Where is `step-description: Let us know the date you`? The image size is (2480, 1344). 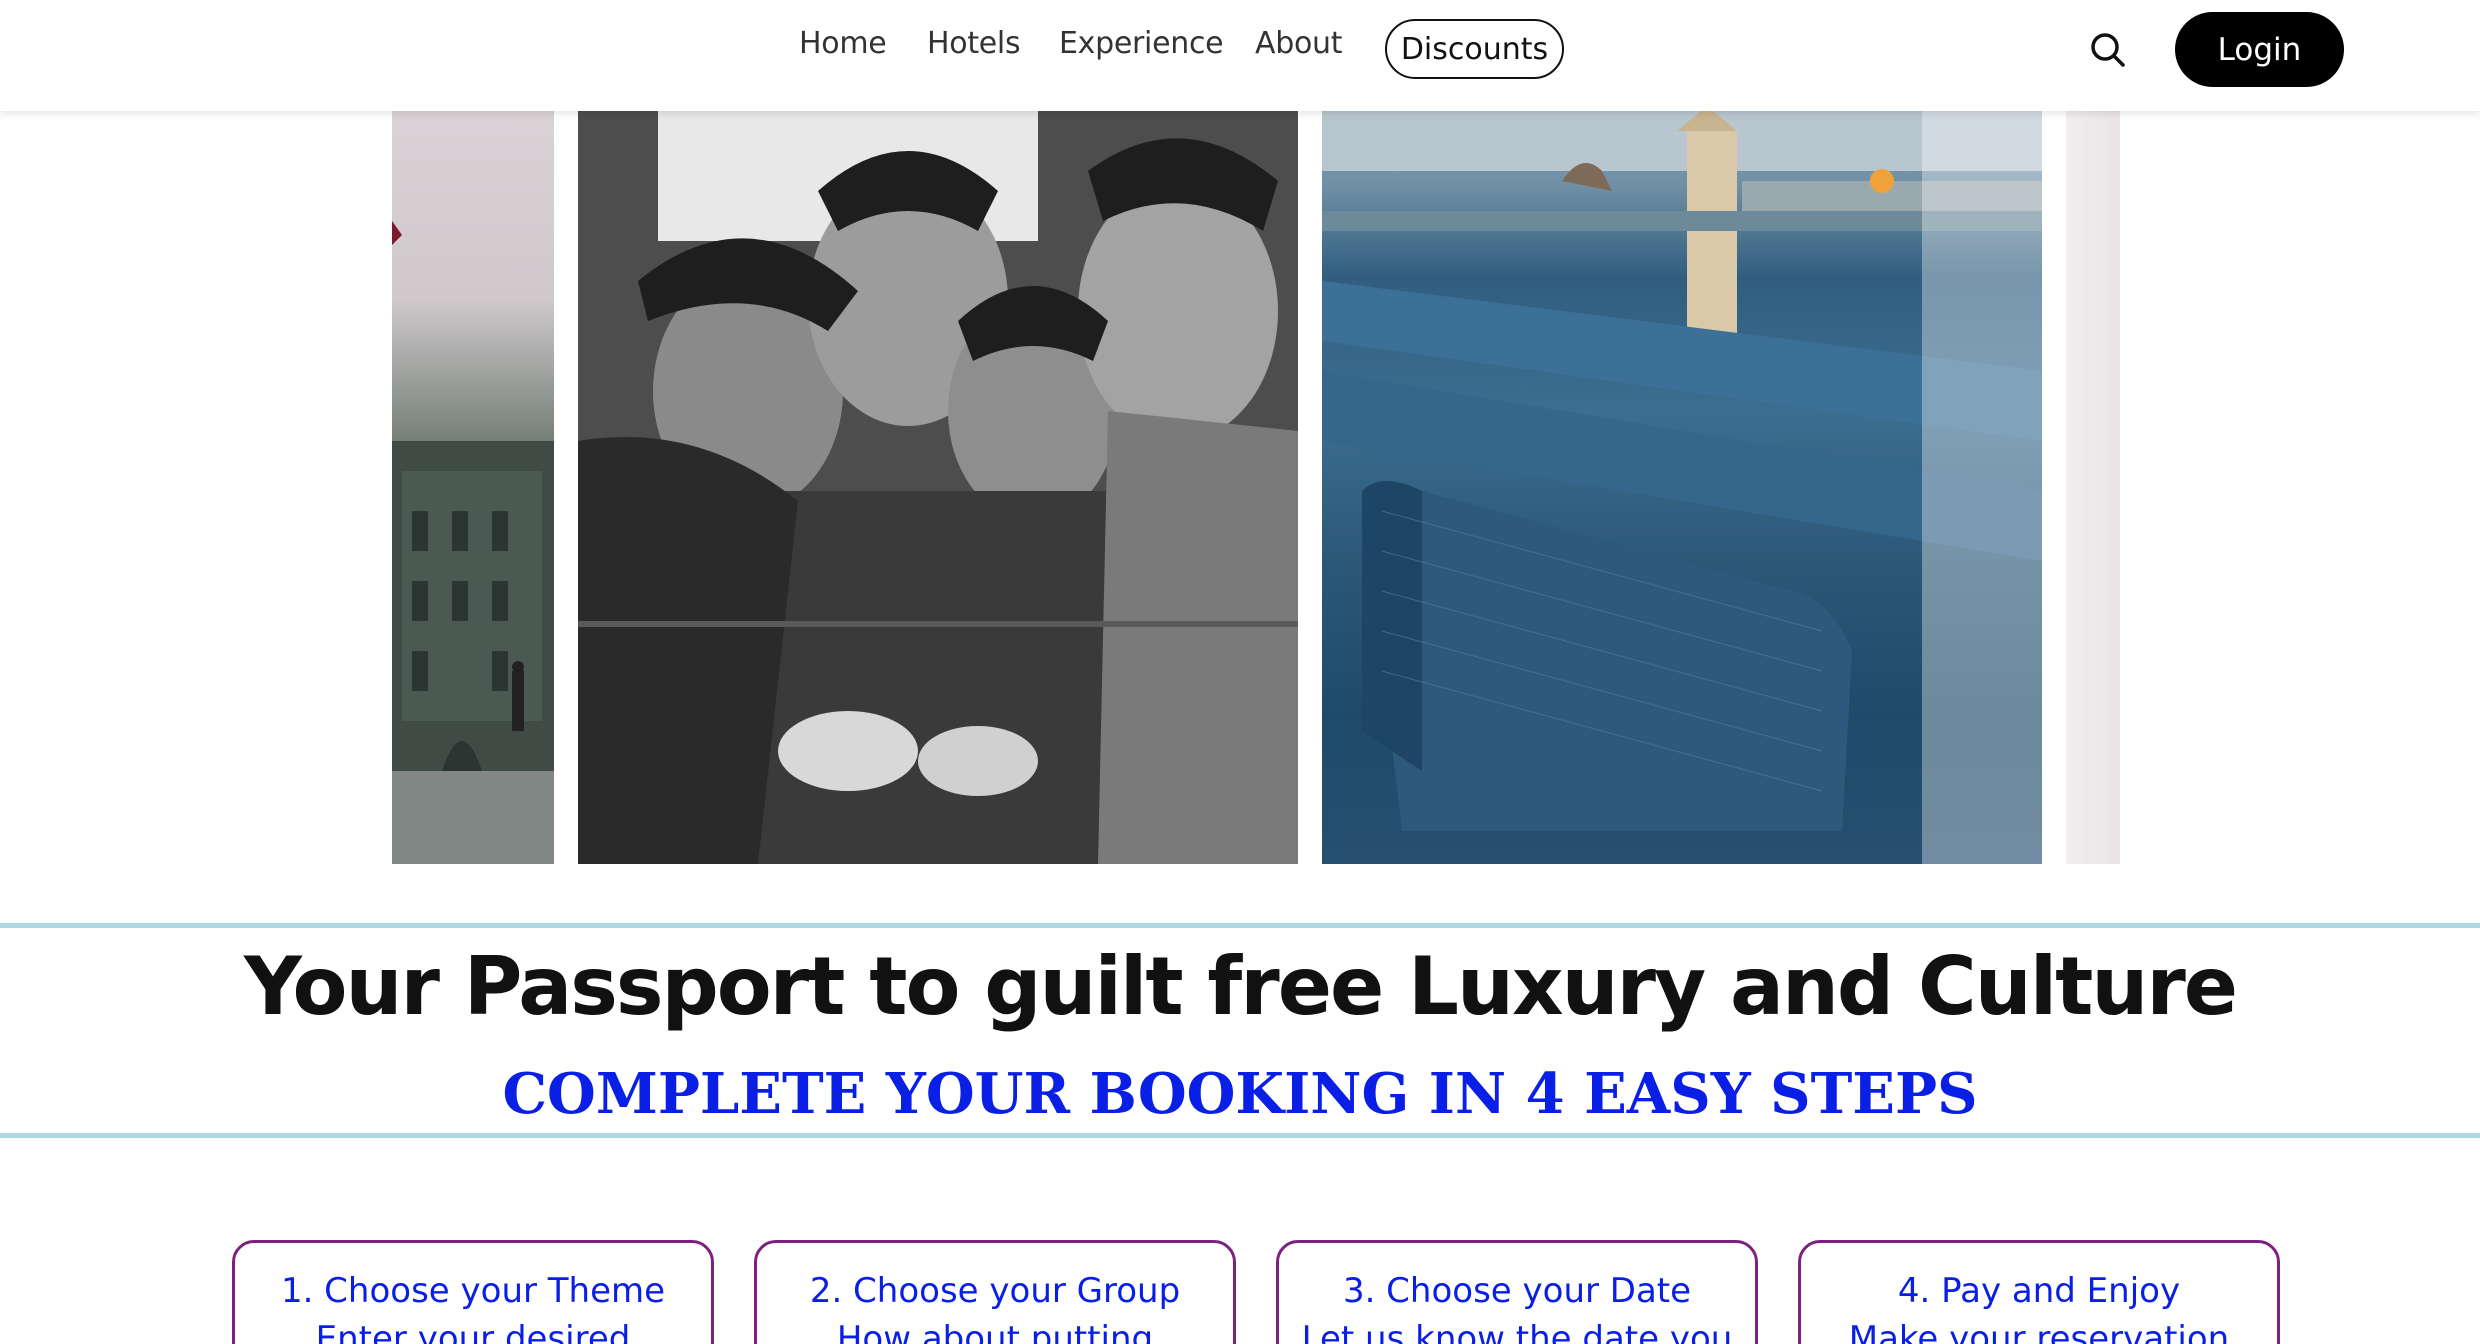 step-description: Let us know the date you is located at coordinates (1517, 1331).